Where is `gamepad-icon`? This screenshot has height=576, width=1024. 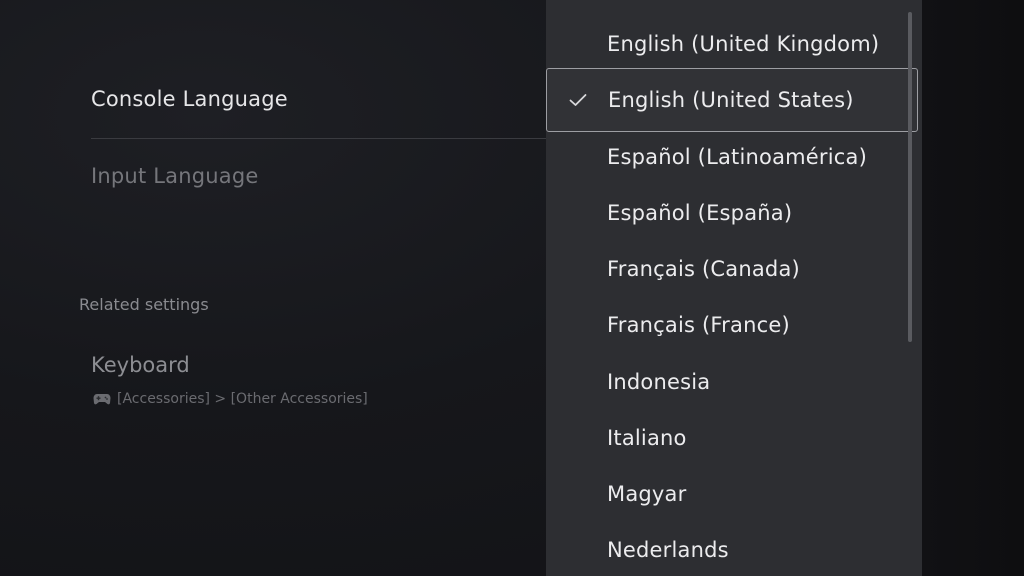 gamepad-icon is located at coordinates (102, 399).